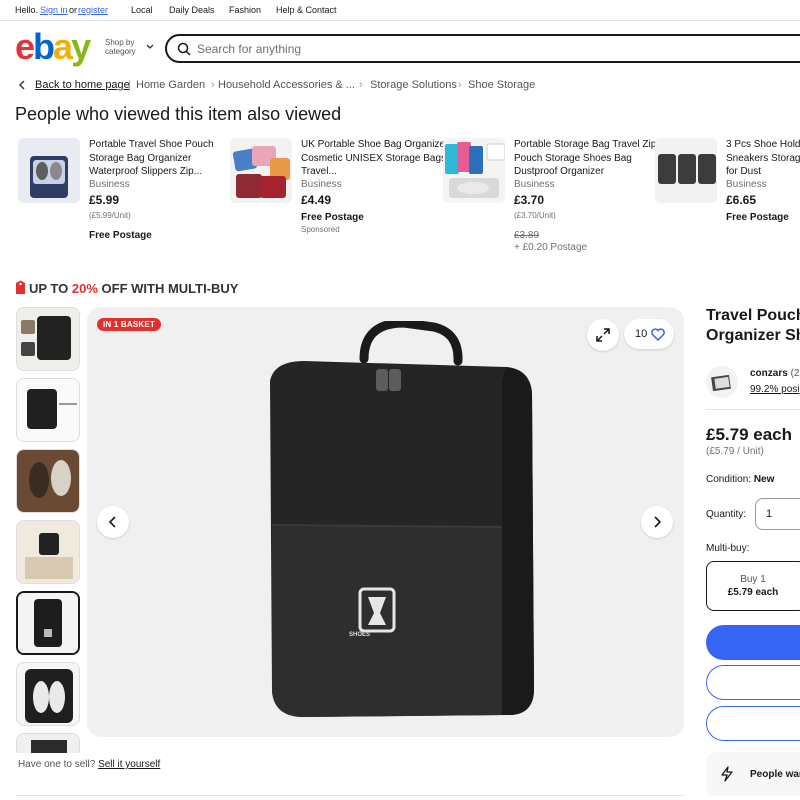 The image size is (800, 800). I want to click on card-condition: Business, so click(746, 184).